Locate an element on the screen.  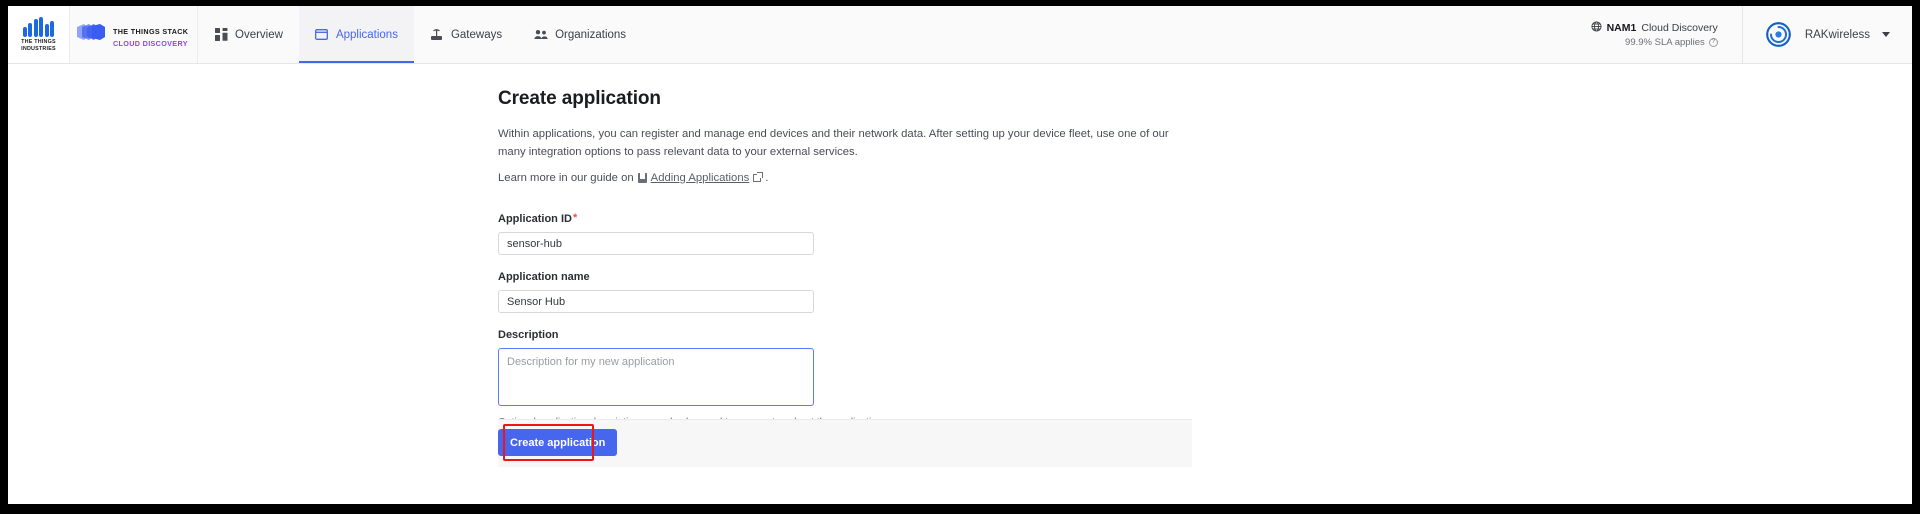
cluster-info: NAM1 Cloud Discovery 99.9% SLA applies ? is located at coordinates (1658, 34).